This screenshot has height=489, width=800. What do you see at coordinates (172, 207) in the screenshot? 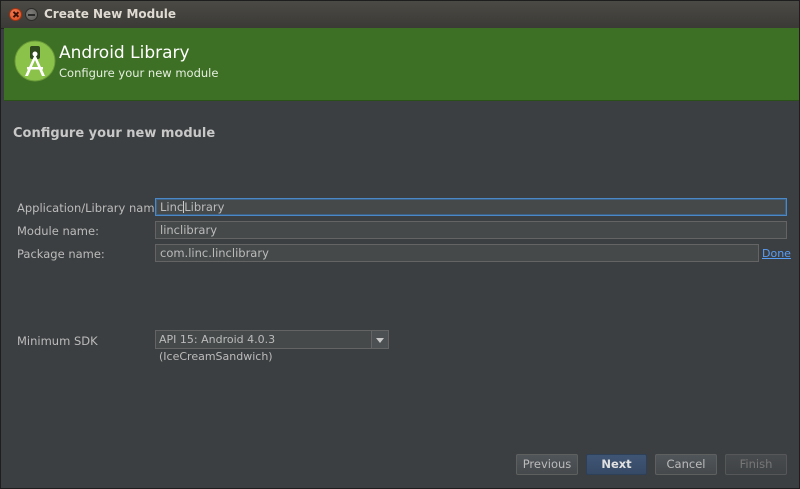
I see `app-name-value-start: Linc` at bounding box center [172, 207].